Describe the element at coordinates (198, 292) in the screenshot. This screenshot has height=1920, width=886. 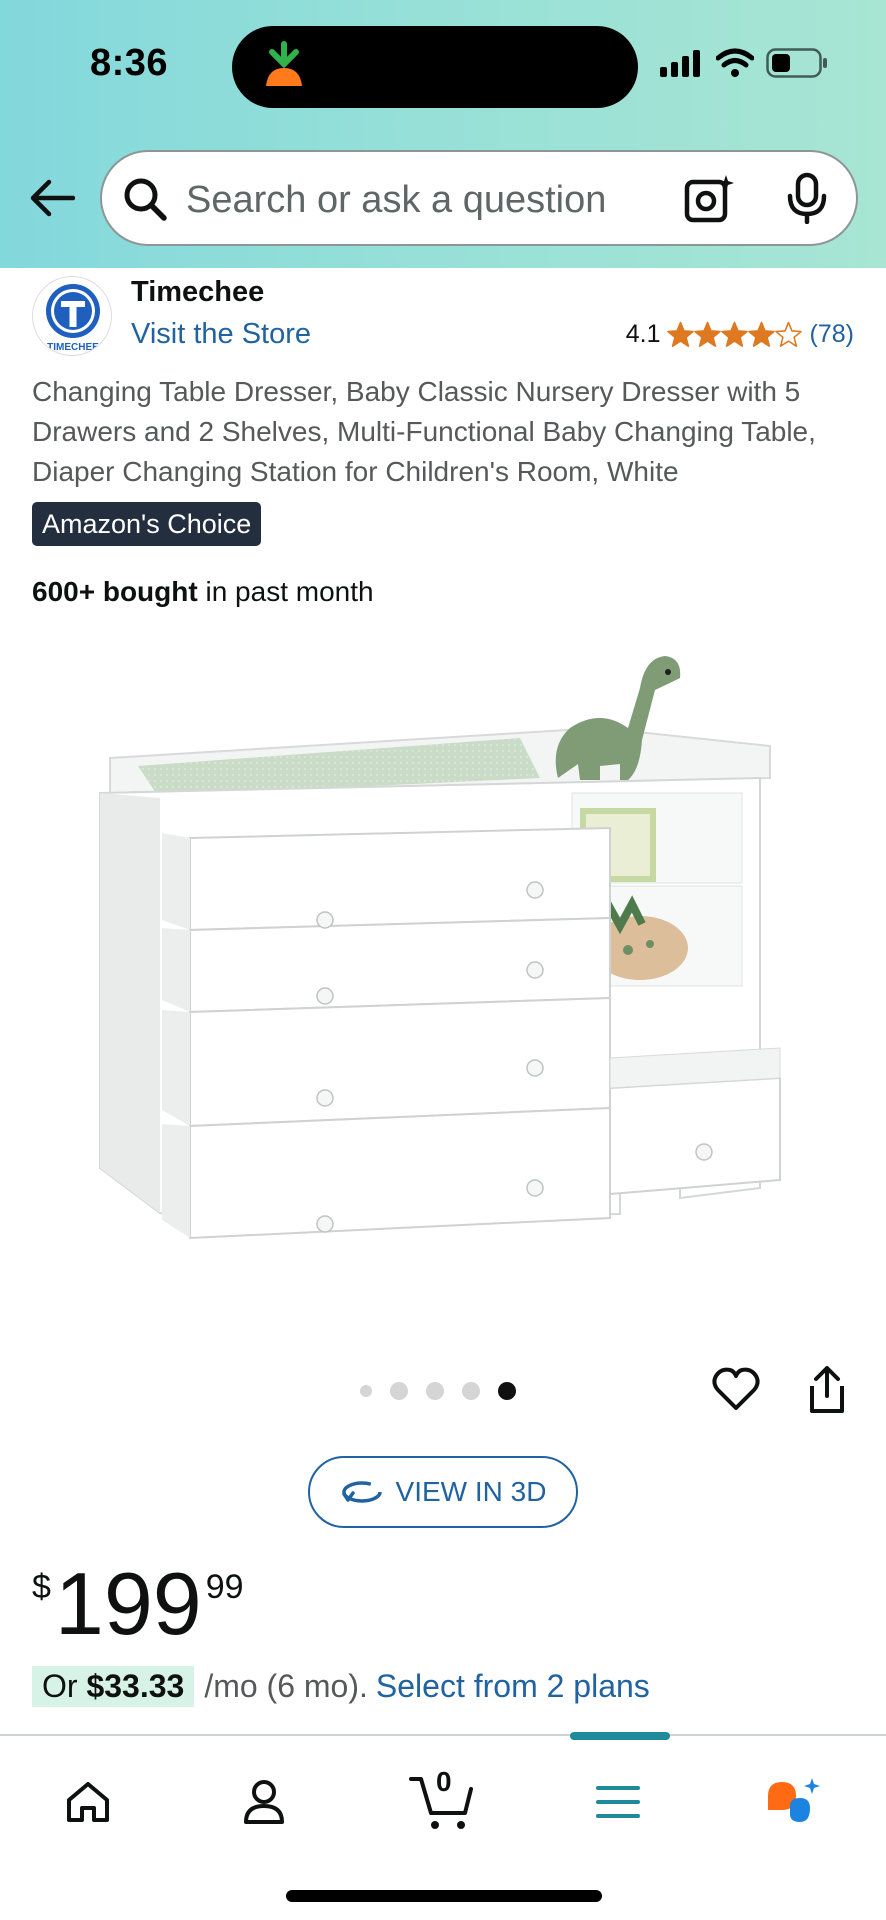
I see `brand-name: Timechee` at that location.